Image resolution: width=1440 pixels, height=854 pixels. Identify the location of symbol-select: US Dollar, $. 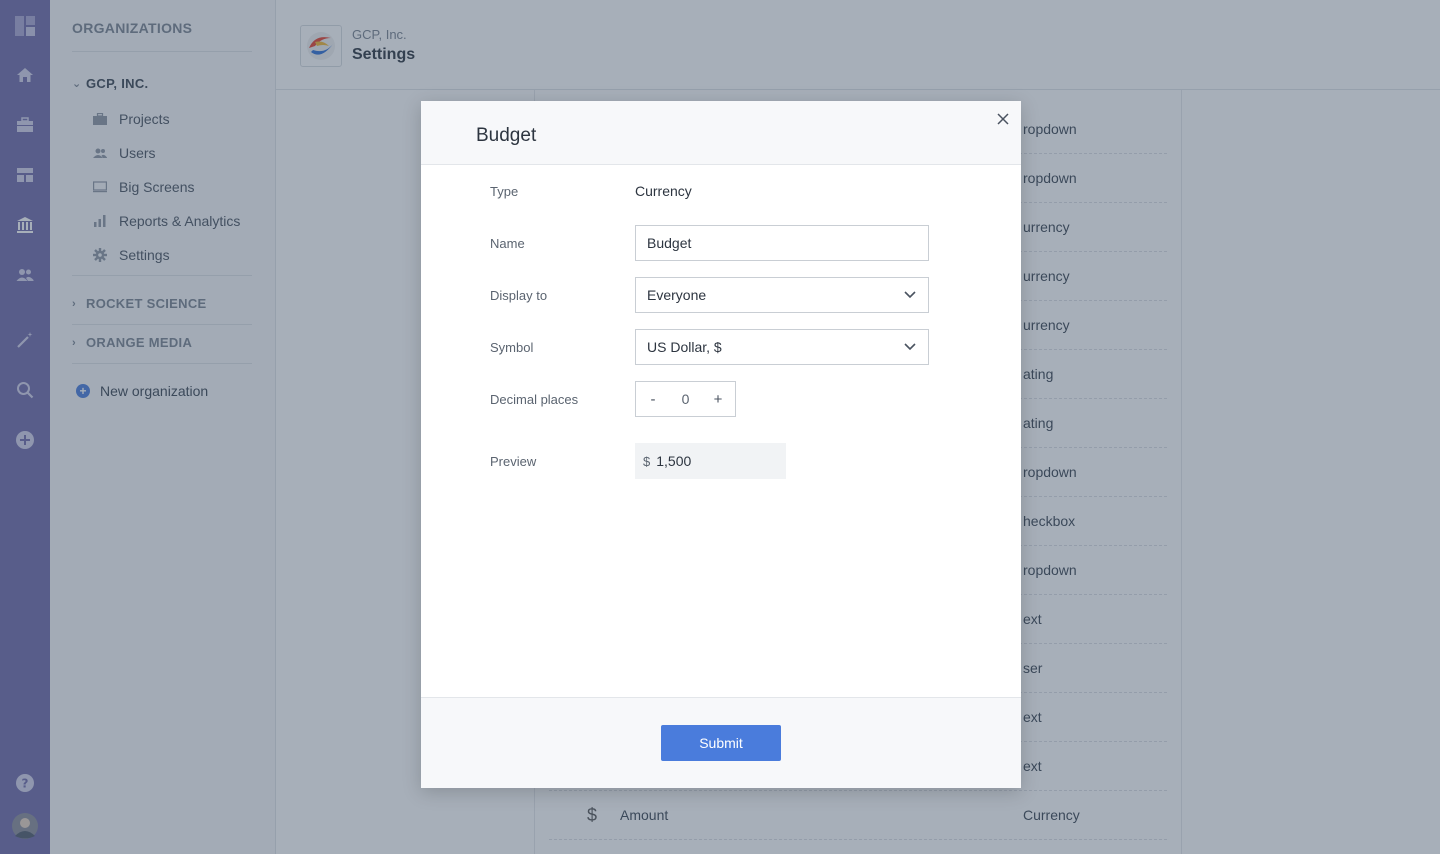
(782, 347).